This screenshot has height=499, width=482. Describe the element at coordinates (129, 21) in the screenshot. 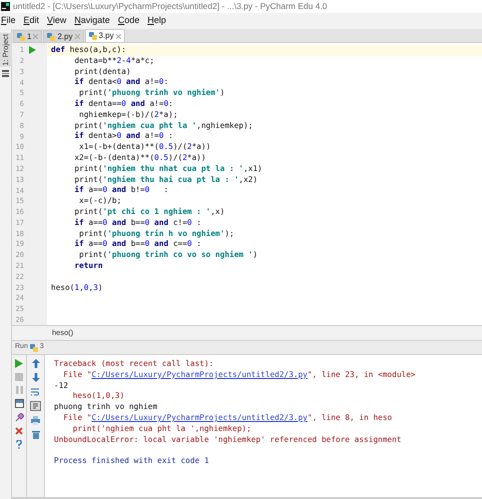

I see `menu-item: Code` at that location.